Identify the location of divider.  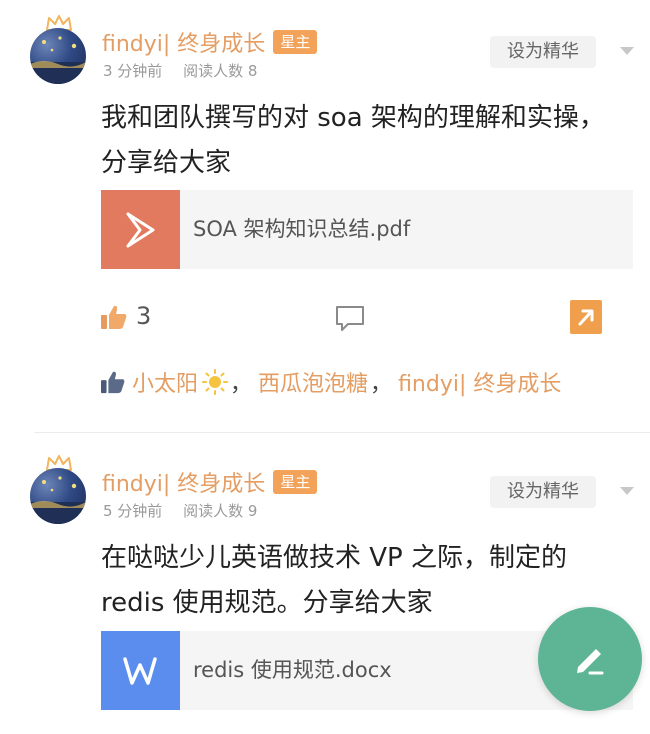
(342, 432).